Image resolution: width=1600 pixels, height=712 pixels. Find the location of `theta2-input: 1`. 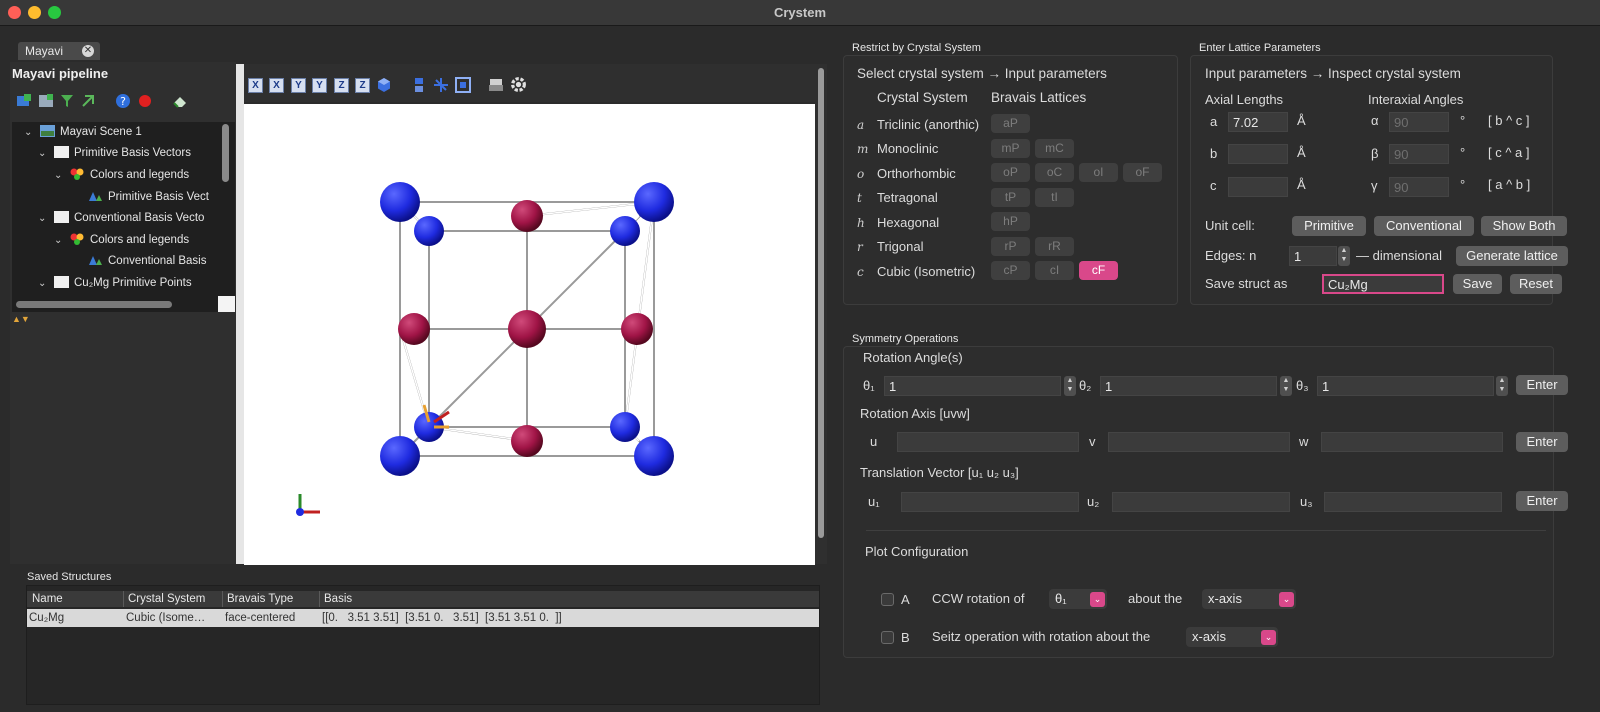

theta2-input: 1 is located at coordinates (1188, 386).